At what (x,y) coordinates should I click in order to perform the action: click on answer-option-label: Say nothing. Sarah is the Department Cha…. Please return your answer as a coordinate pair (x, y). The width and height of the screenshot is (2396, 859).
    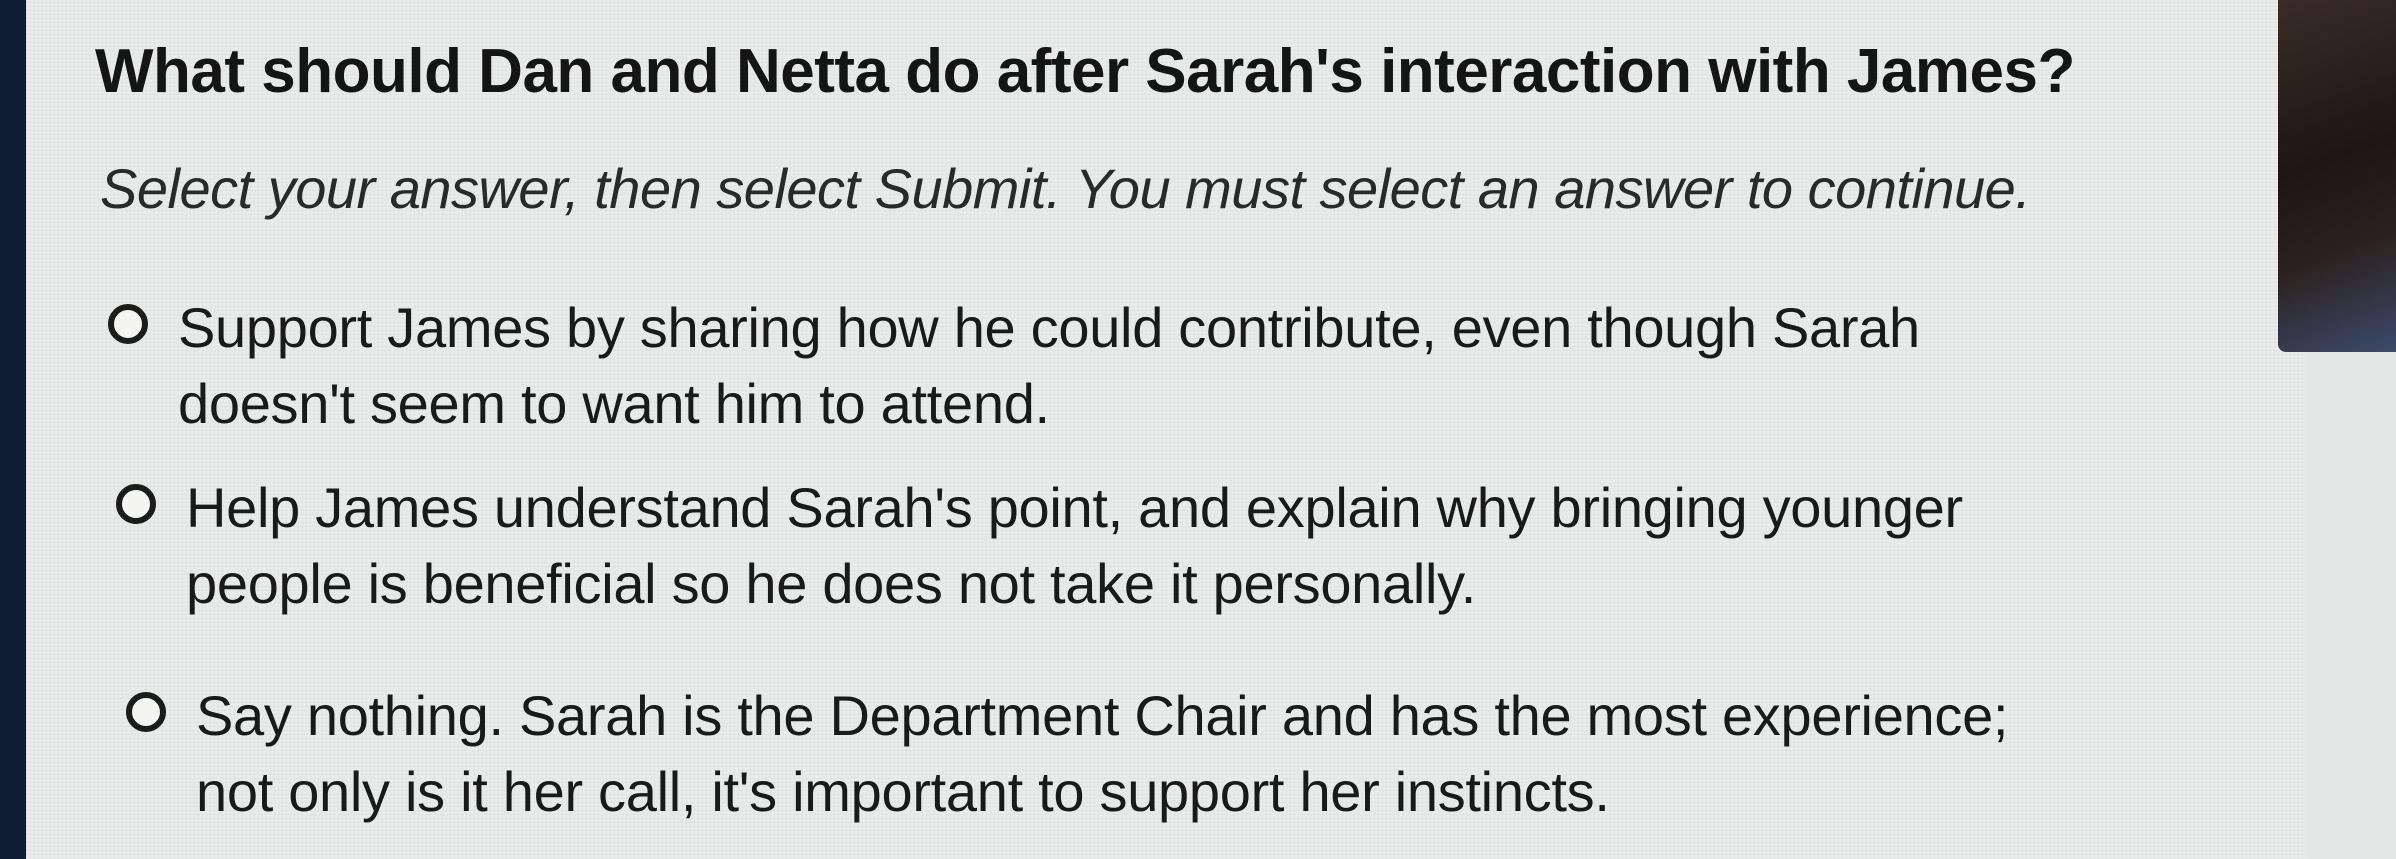
    Looking at the image, I should click on (1102, 753).